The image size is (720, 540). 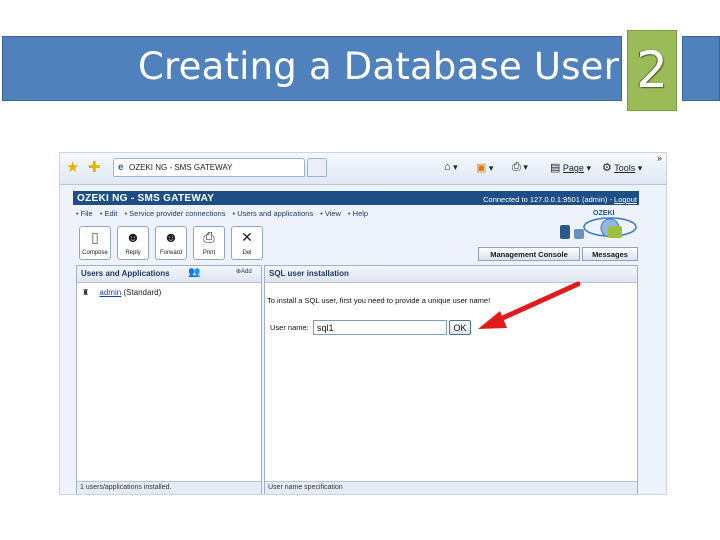 What do you see at coordinates (86, 292) in the screenshot?
I see `user-icon: ♜` at bounding box center [86, 292].